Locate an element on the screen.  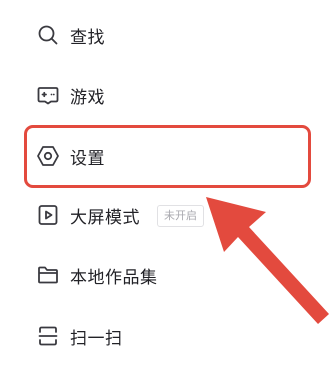
menu-item-label: 查找 is located at coordinates (87, 37).